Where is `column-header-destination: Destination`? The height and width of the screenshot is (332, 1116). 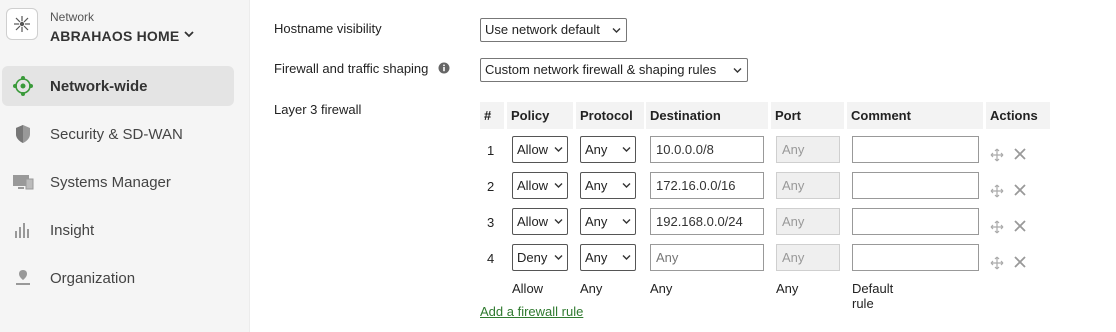 column-header-destination: Destination is located at coordinates (707, 115).